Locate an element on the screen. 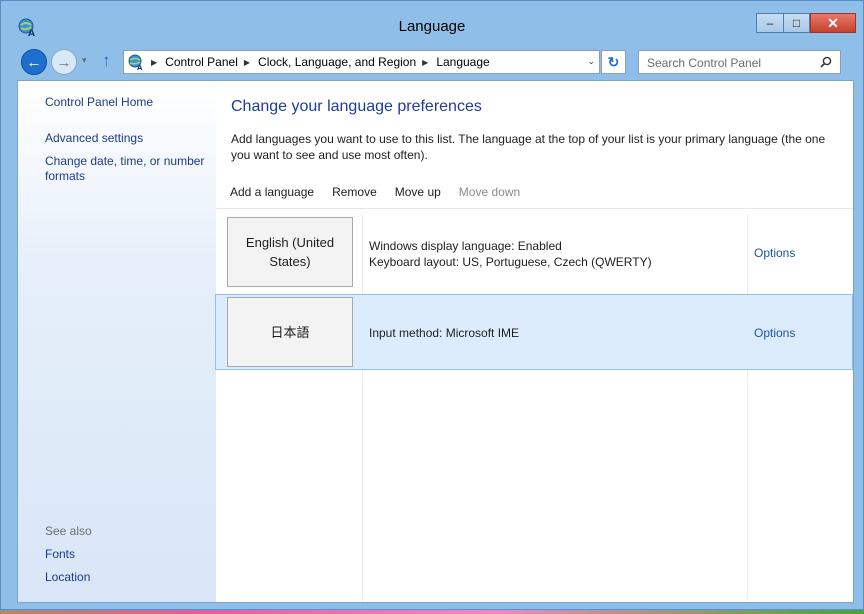 This screenshot has width=864, height=614. maximize-icon: □ is located at coordinates (796, 23).